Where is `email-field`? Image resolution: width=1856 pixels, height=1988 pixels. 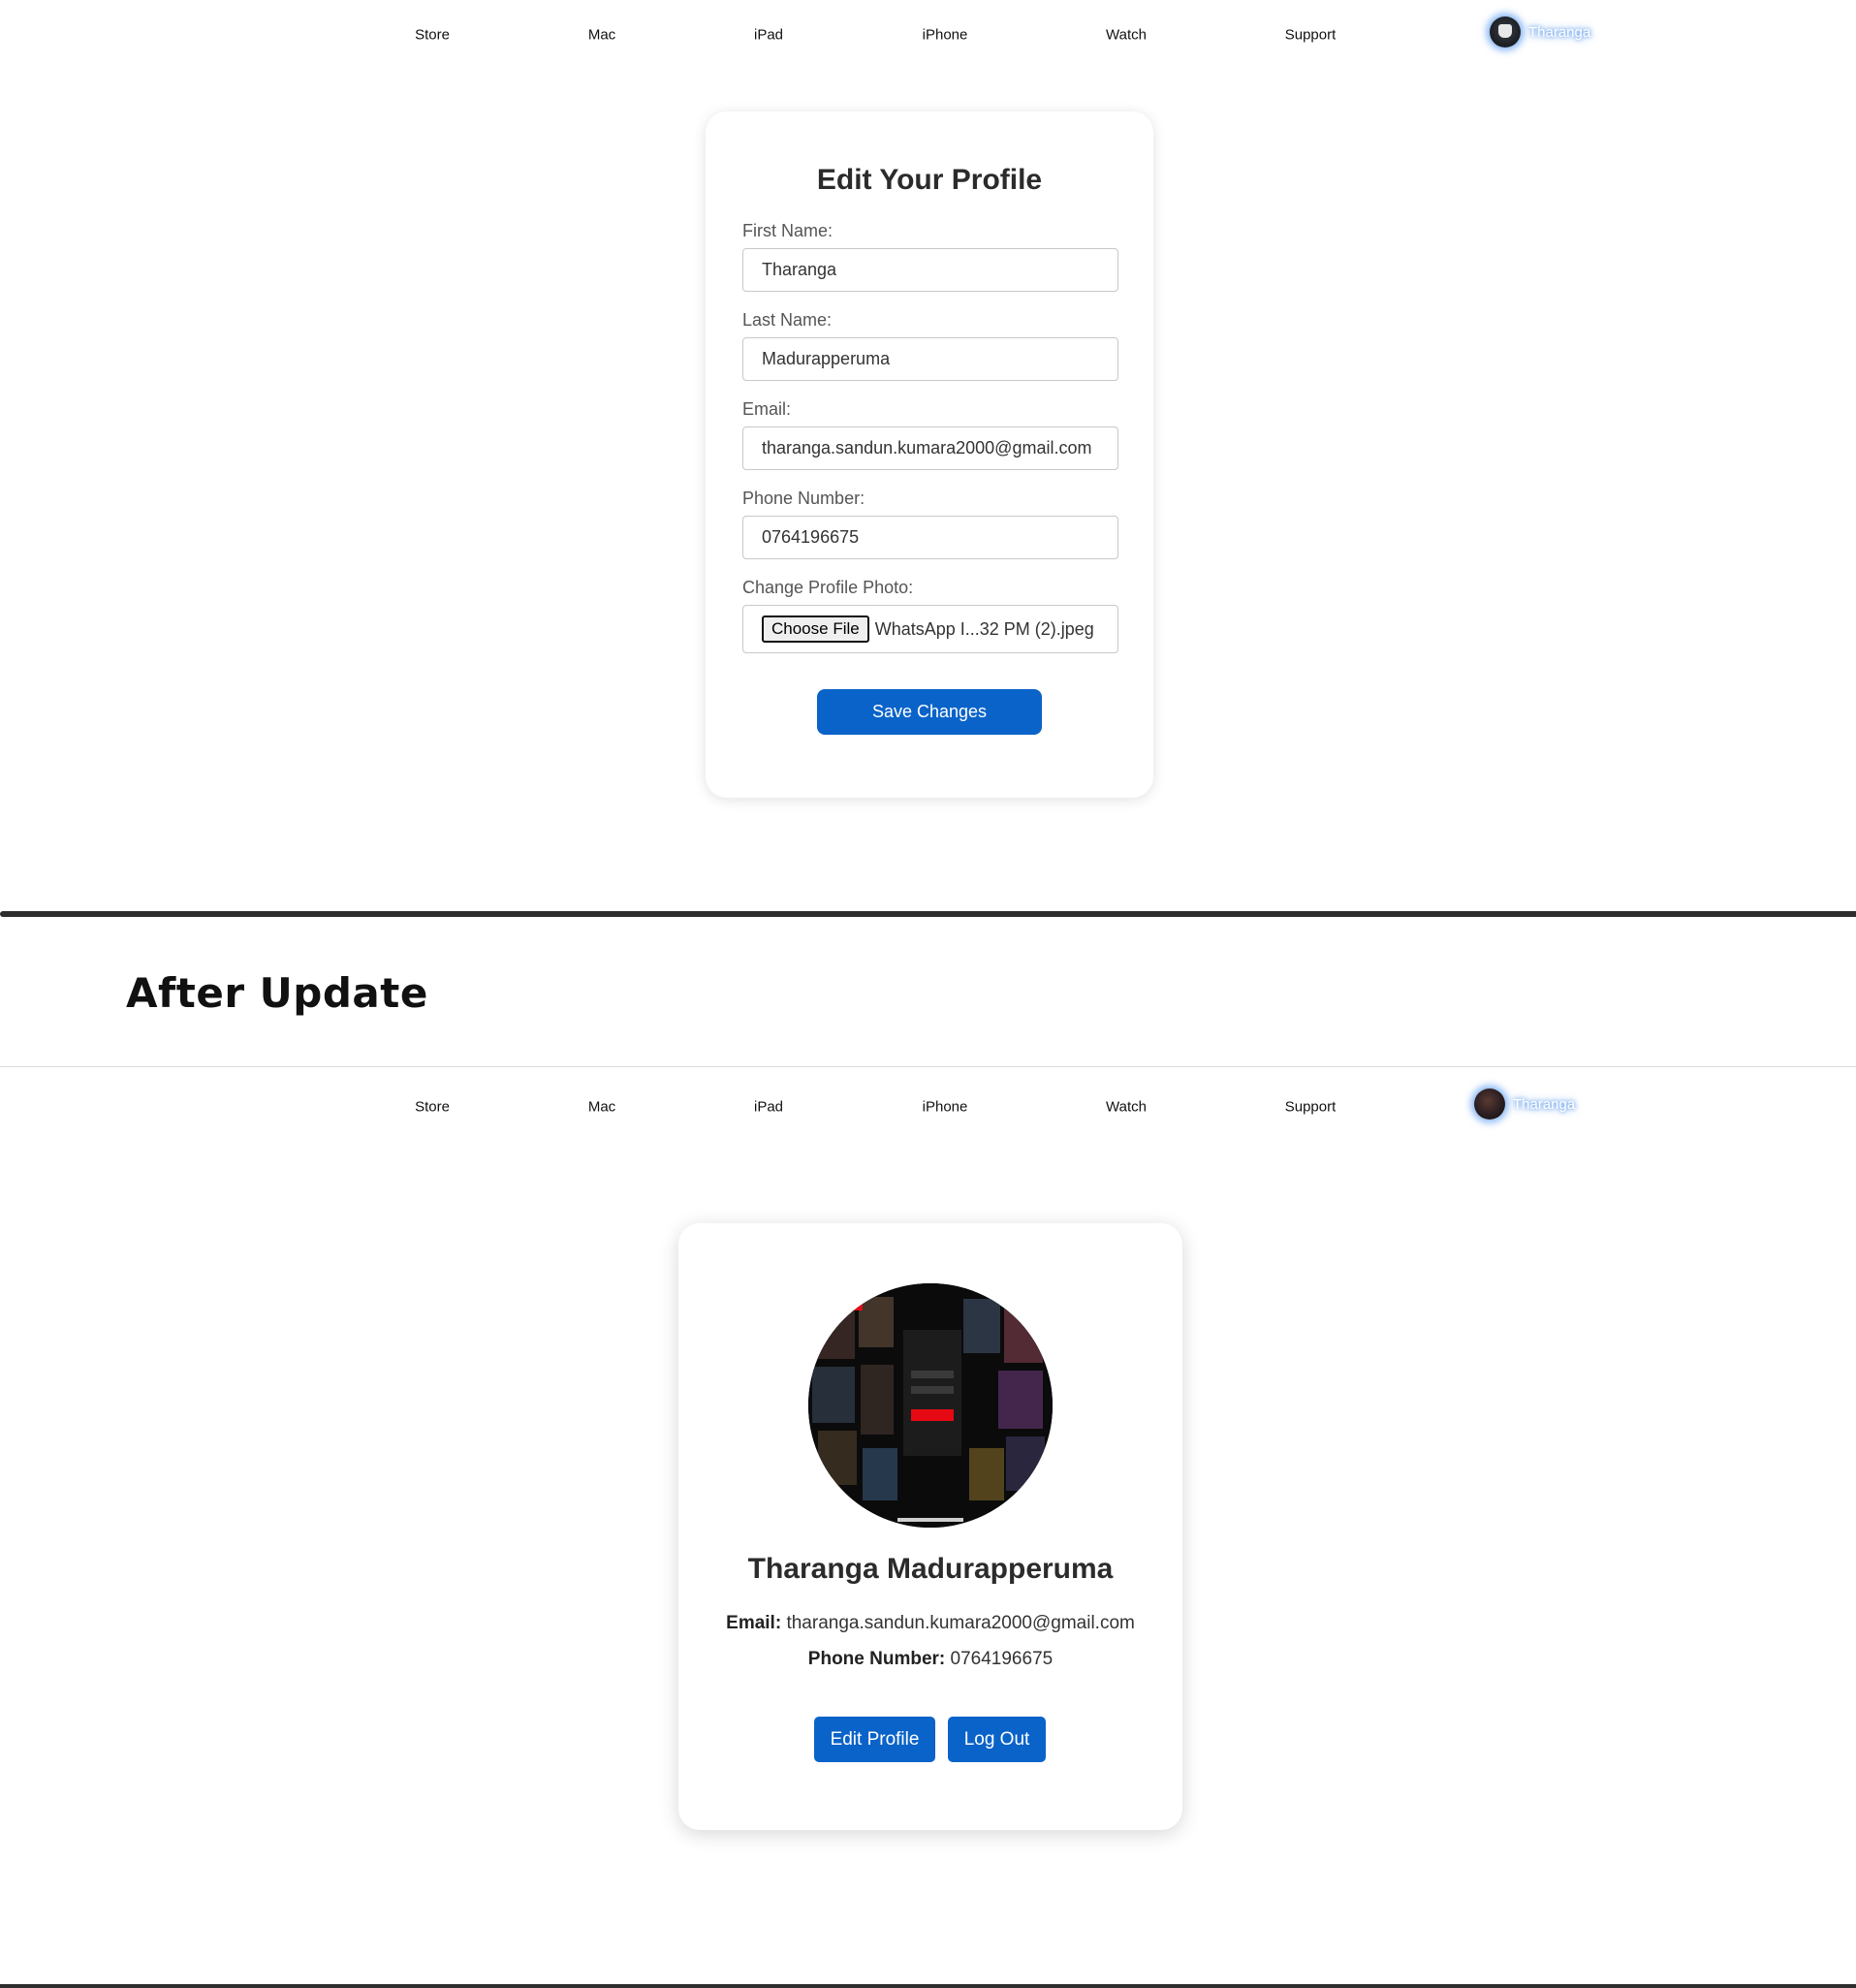 email-field is located at coordinates (930, 448).